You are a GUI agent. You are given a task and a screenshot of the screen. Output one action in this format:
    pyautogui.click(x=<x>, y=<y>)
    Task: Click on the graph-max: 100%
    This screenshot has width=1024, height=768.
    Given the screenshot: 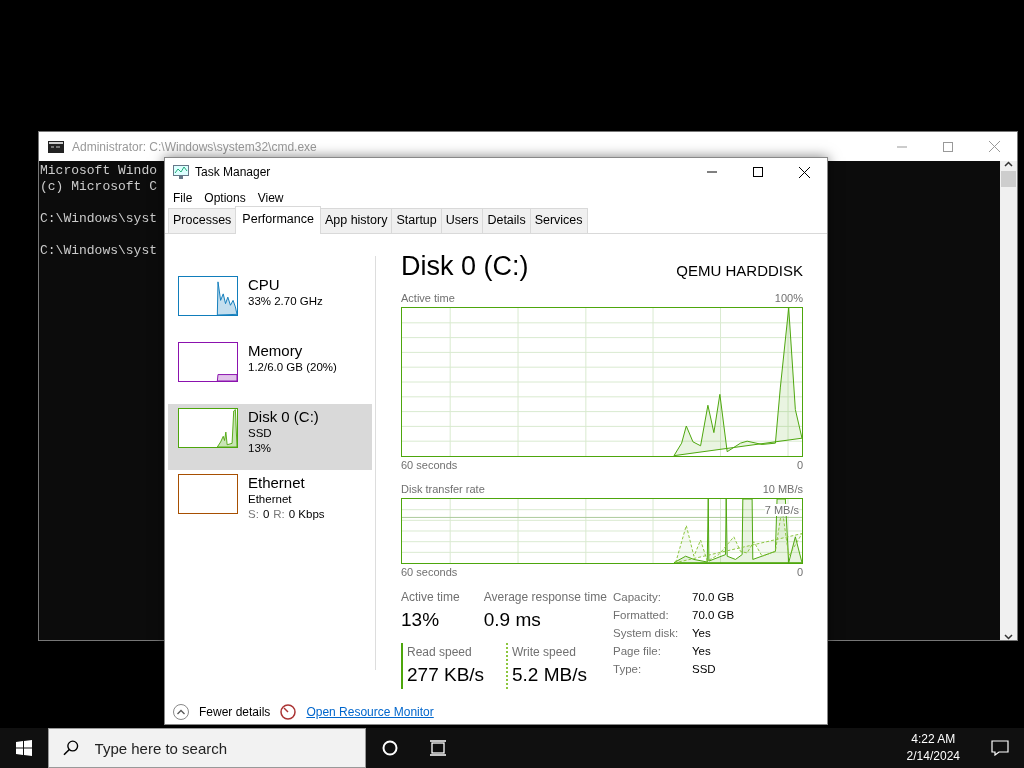 What is the action you would take?
    pyautogui.click(x=788, y=298)
    